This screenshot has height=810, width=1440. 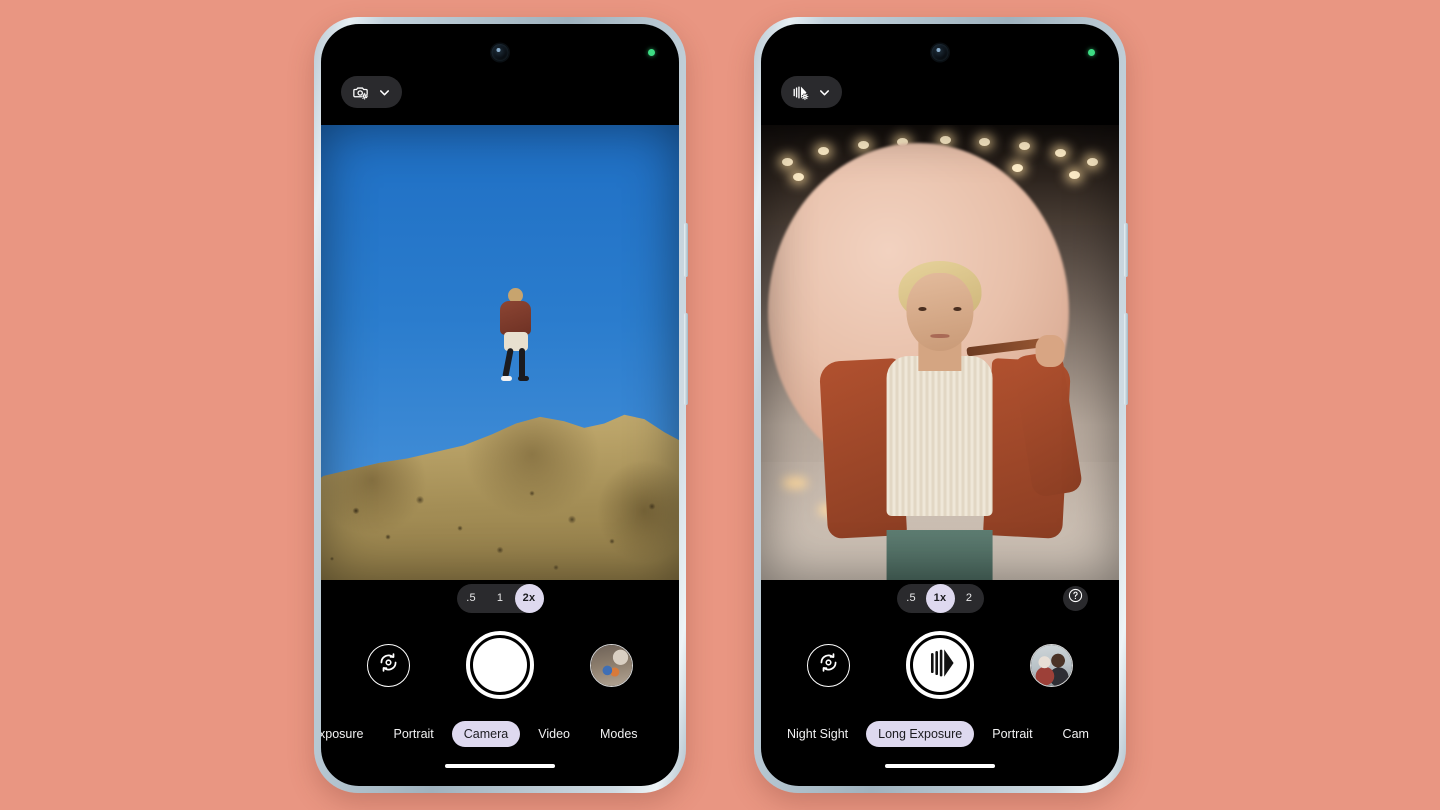 I want to click on mode-item-3: Cam, so click(x=1076, y=734).